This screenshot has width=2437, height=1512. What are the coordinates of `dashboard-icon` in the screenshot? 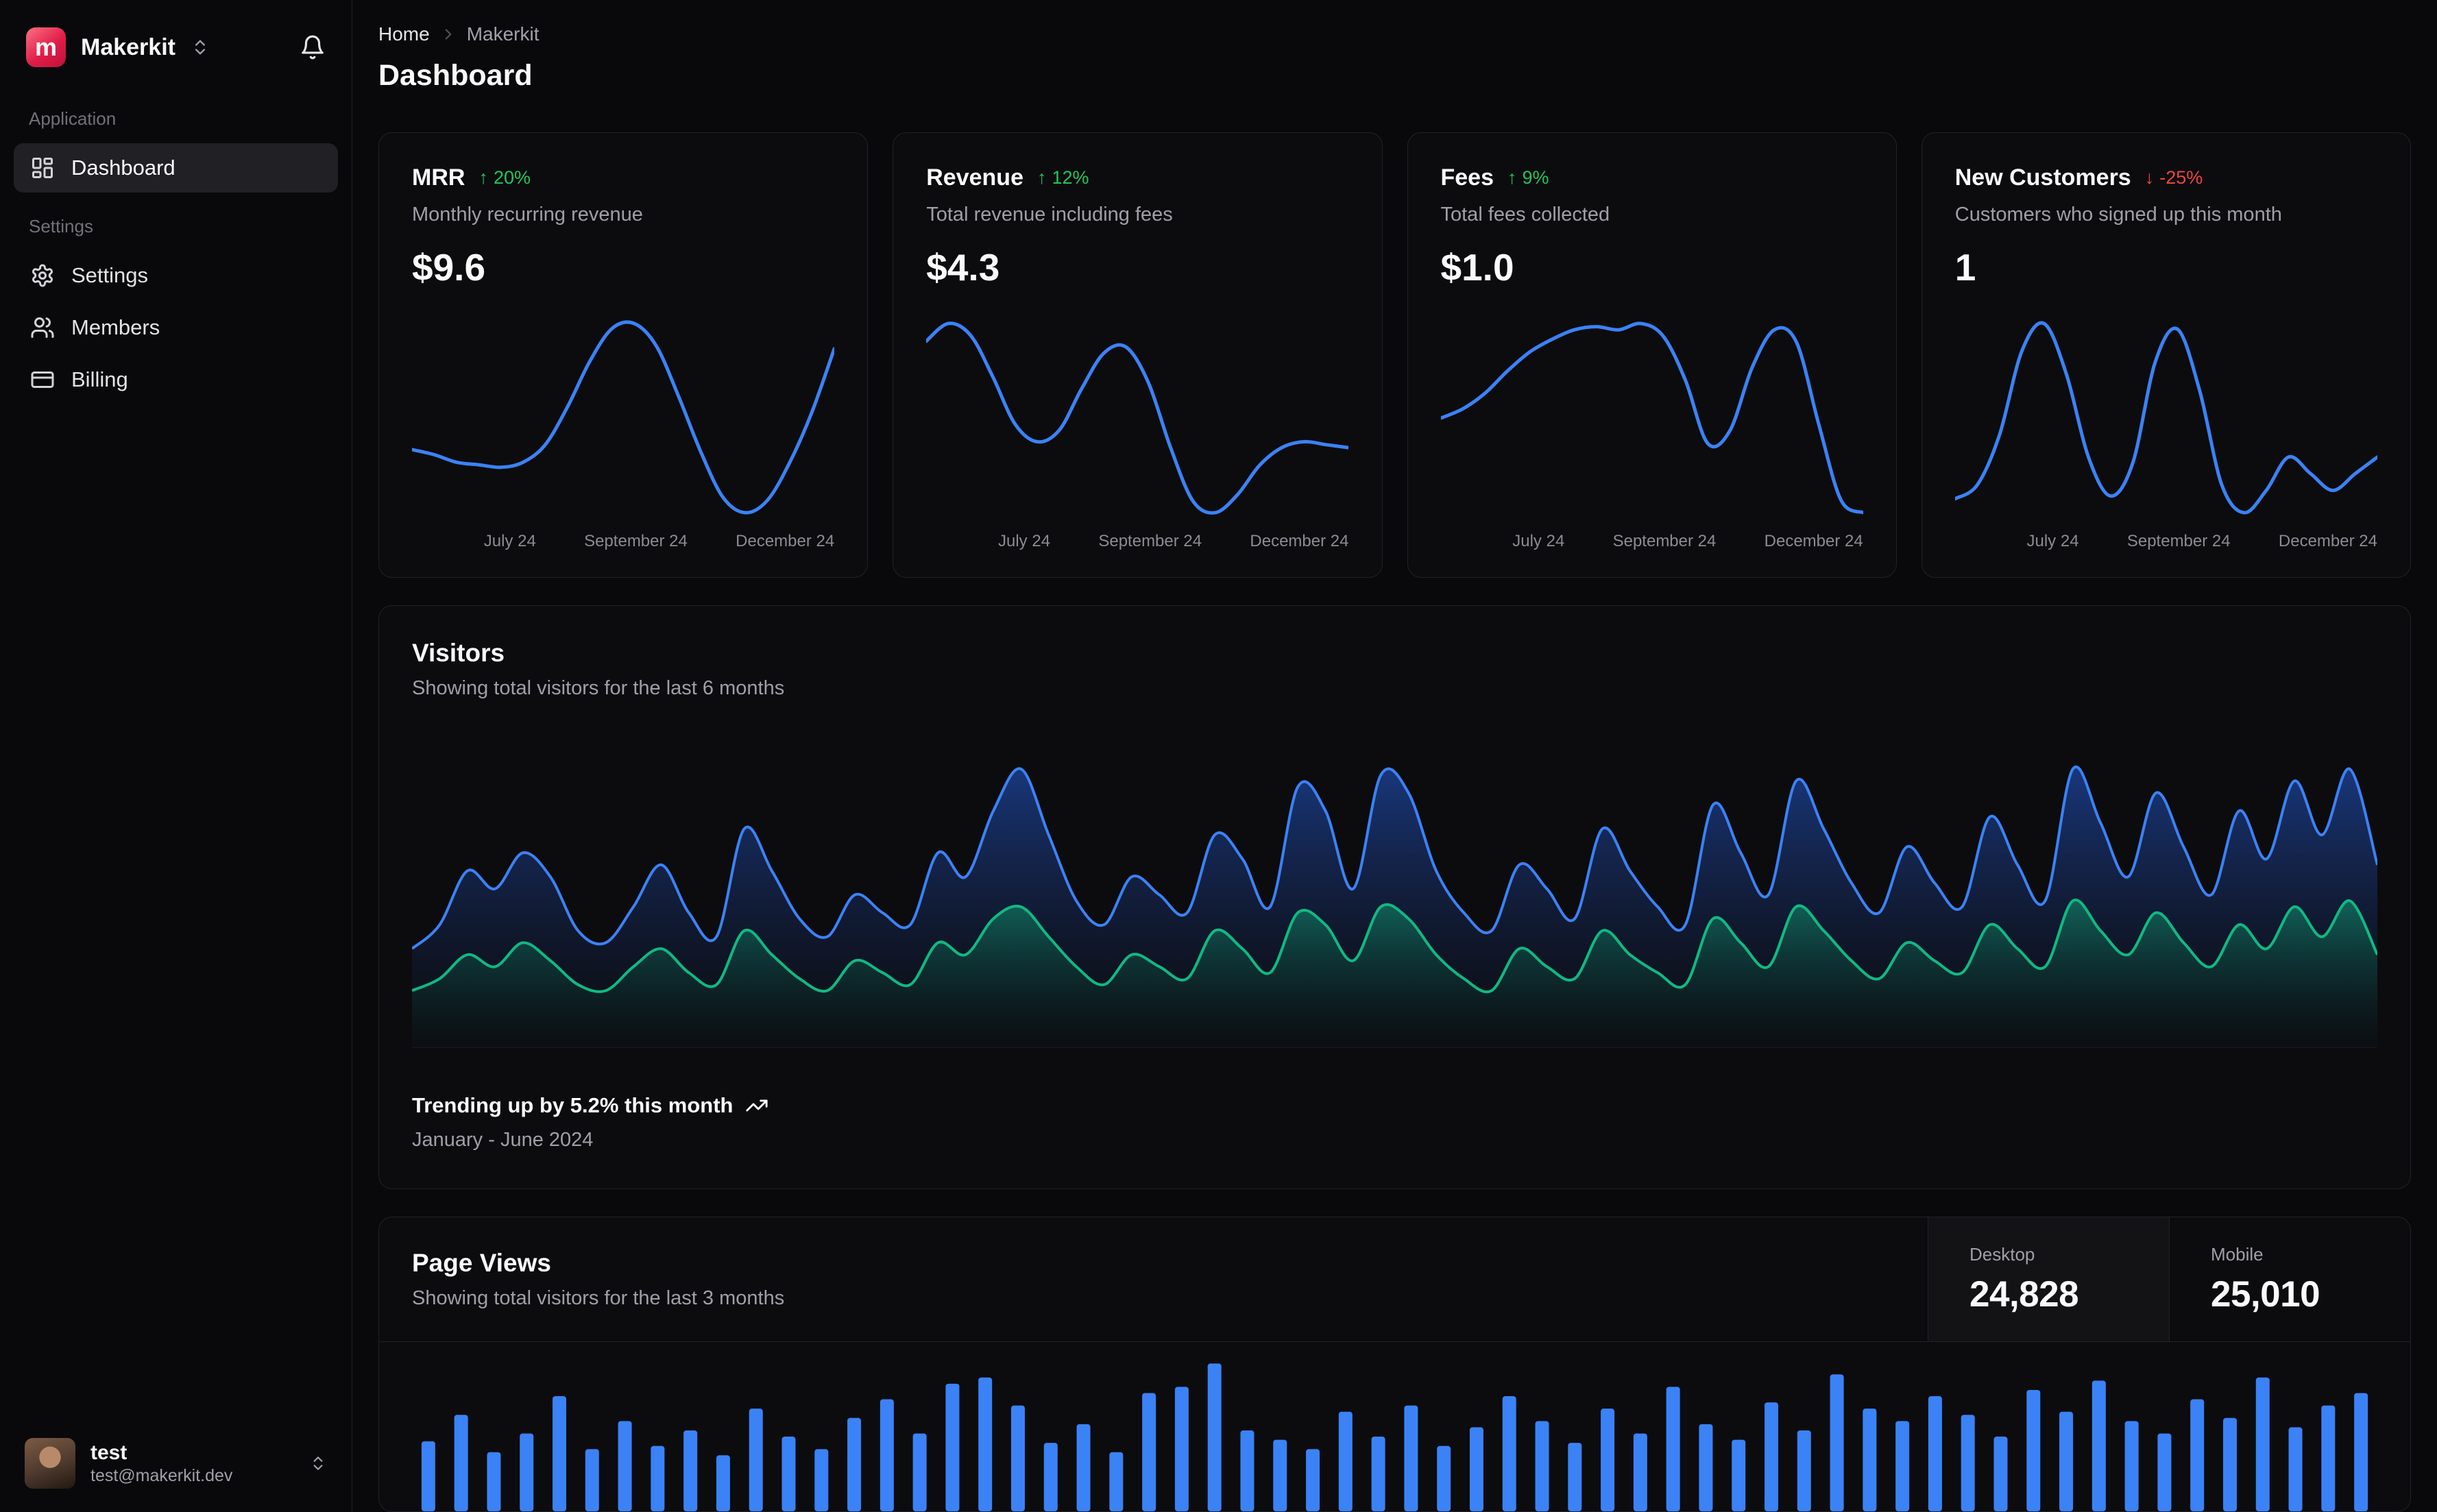 It's located at (42, 168).